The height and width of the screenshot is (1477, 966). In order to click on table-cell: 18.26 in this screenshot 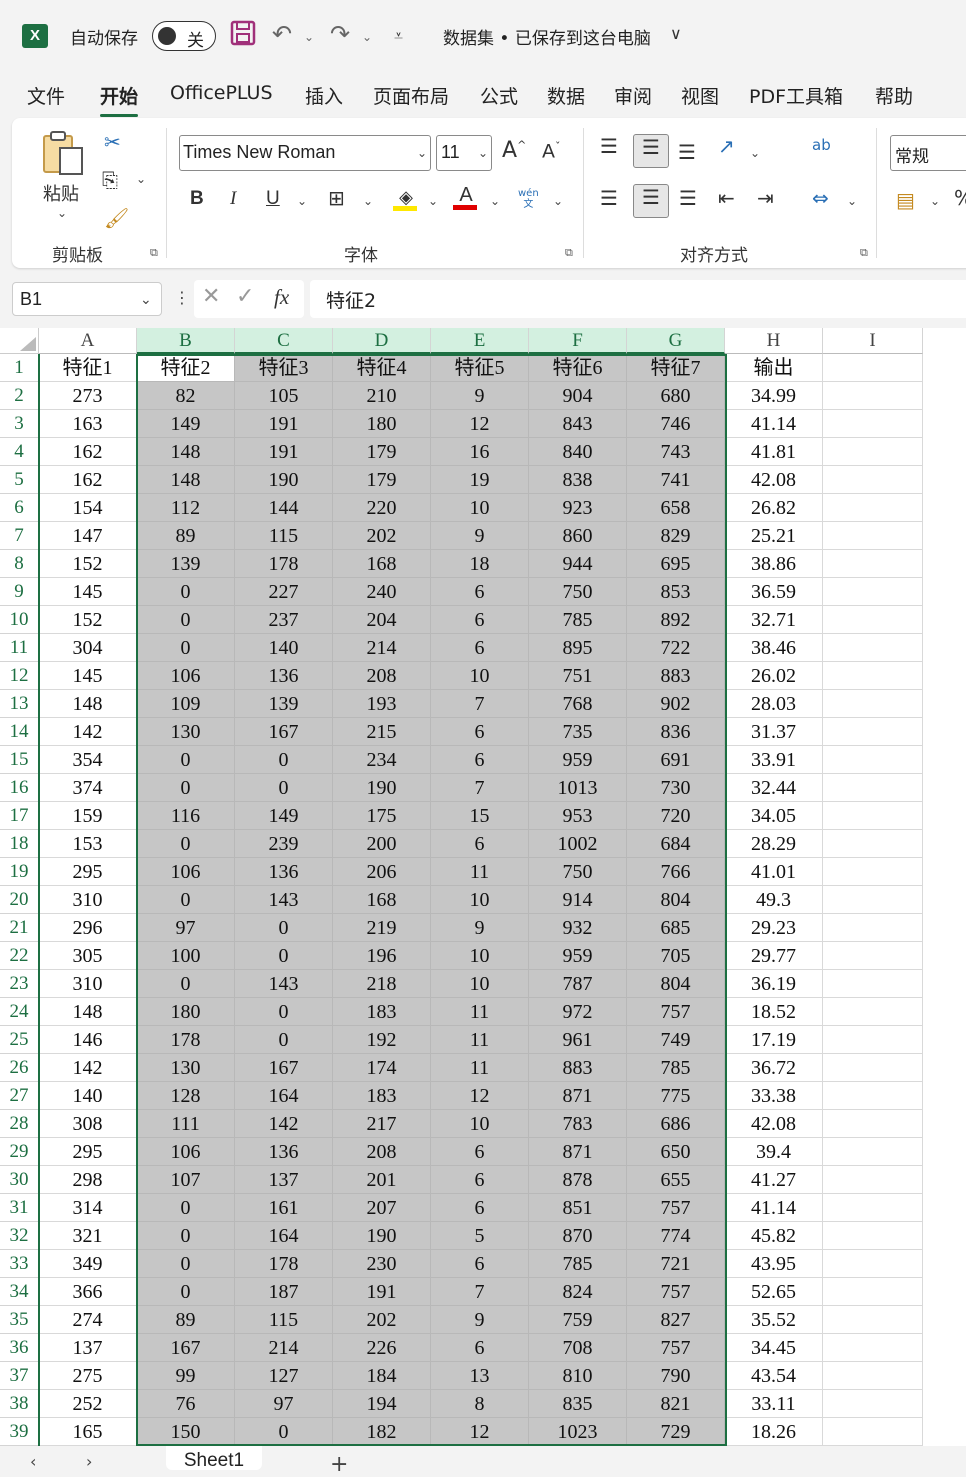, I will do `click(774, 1432)`.